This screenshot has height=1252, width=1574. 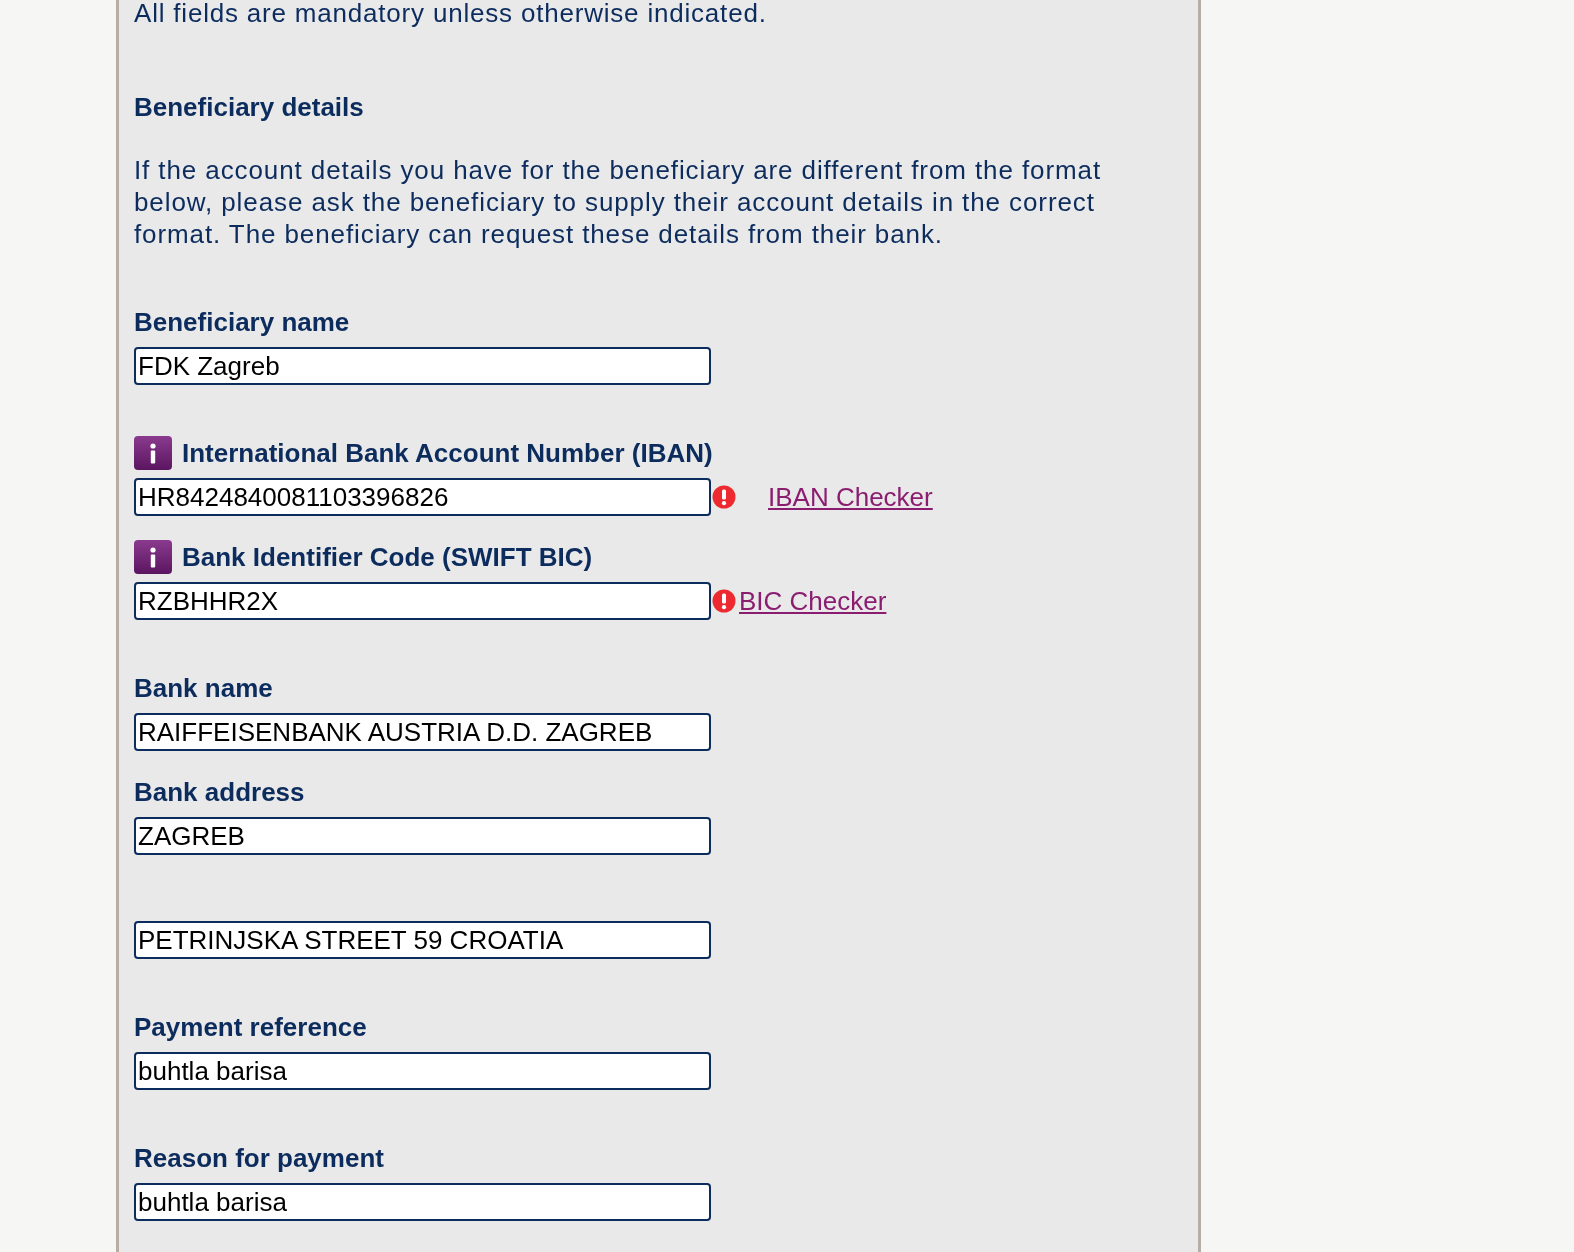 I want to click on section-heading: Beneficiary details, so click(x=249, y=107).